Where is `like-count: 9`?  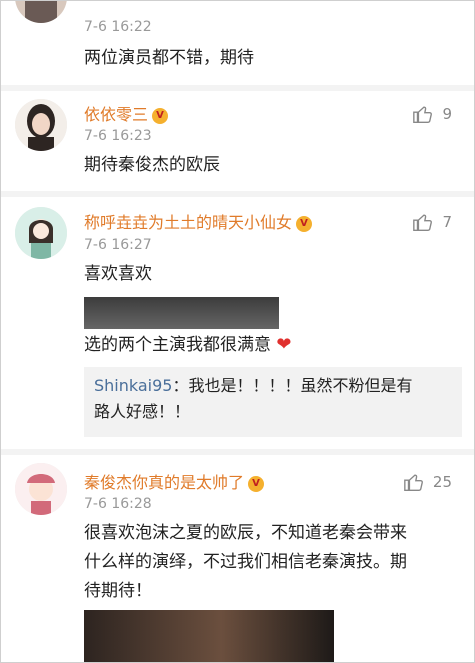
like-count: 9 is located at coordinates (447, 114).